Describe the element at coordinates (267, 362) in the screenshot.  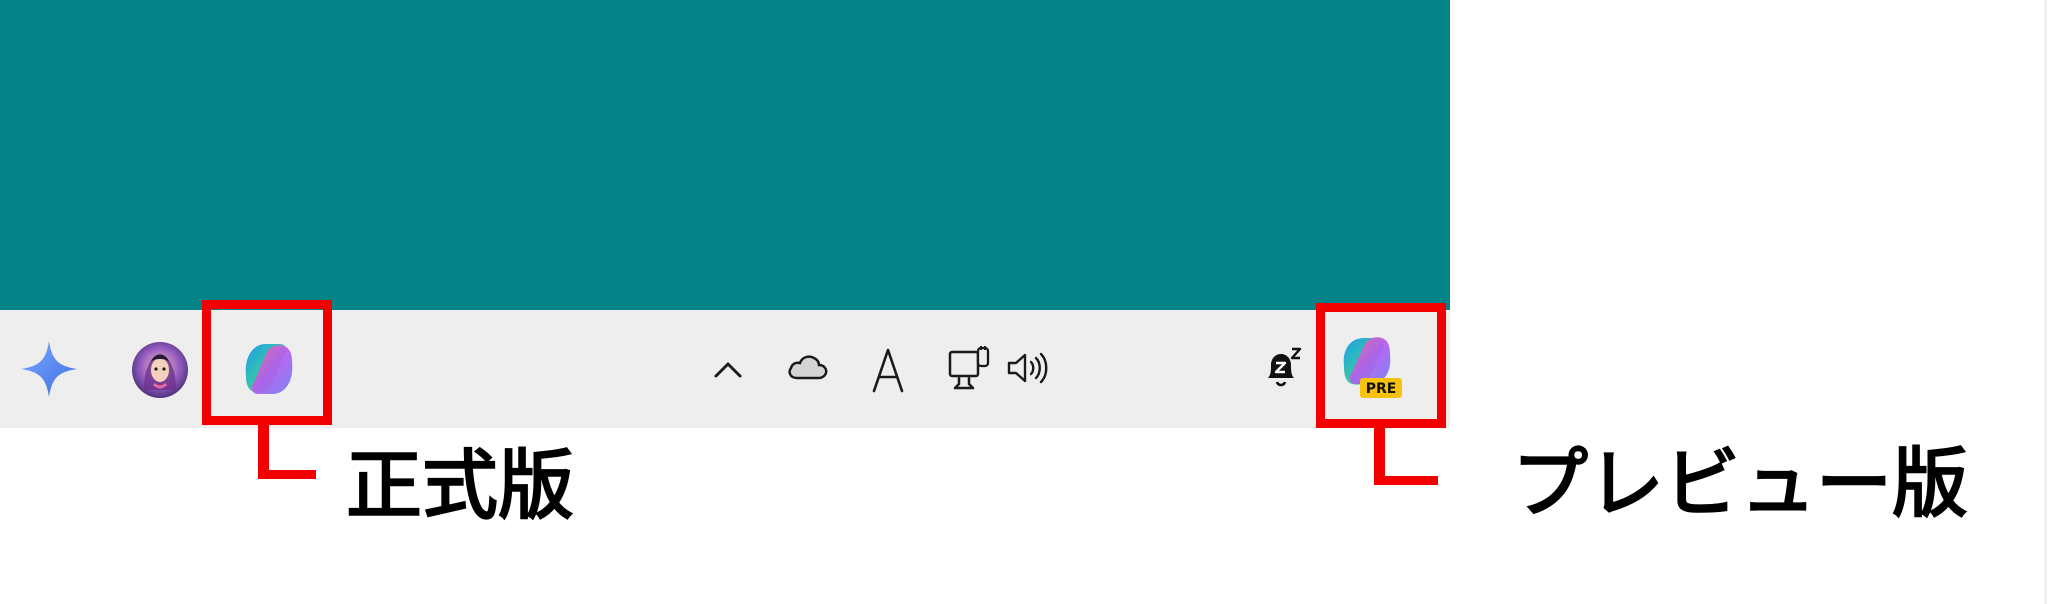
I see `stable-highlight-box` at that location.